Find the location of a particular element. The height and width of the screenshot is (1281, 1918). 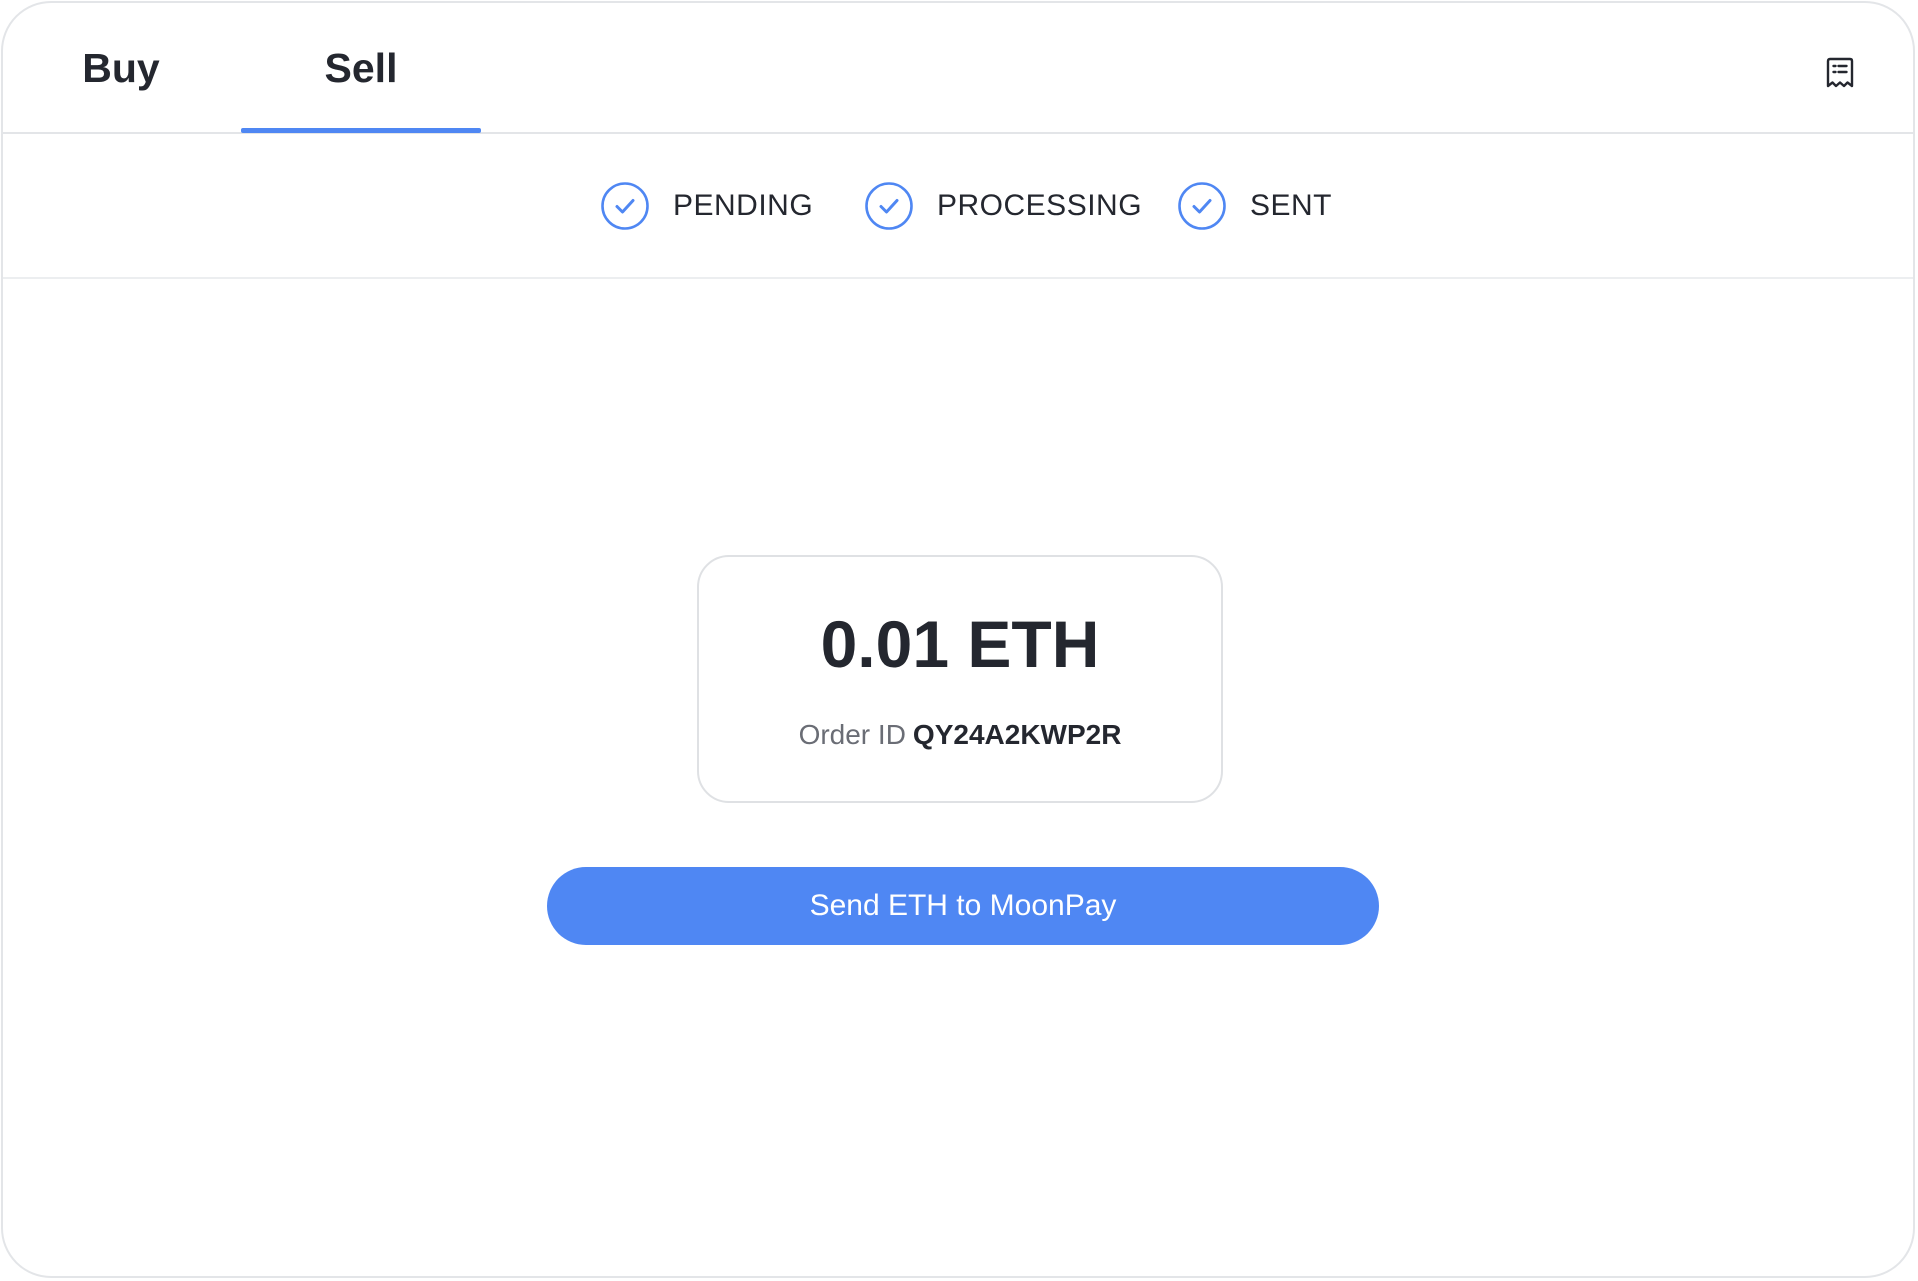

header: Buy Sell is located at coordinates (958, 68).